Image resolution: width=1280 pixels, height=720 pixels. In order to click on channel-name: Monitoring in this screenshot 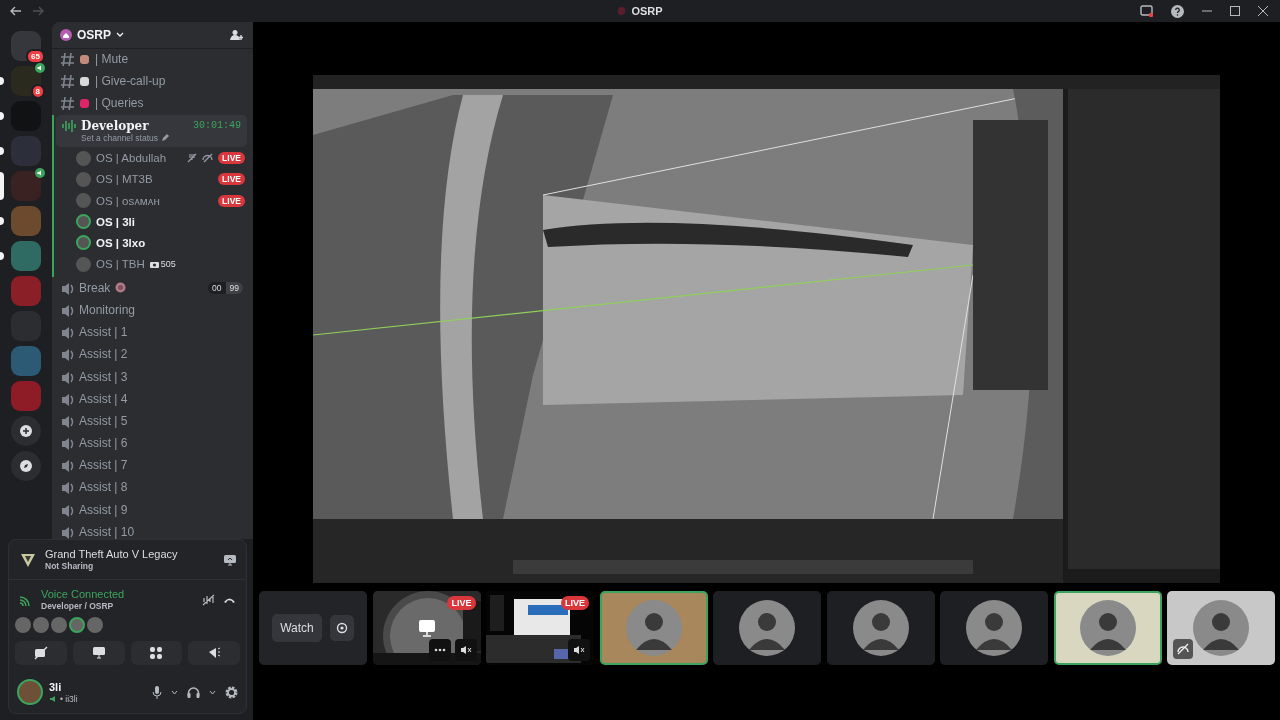, I will do `click(107, 309)`.